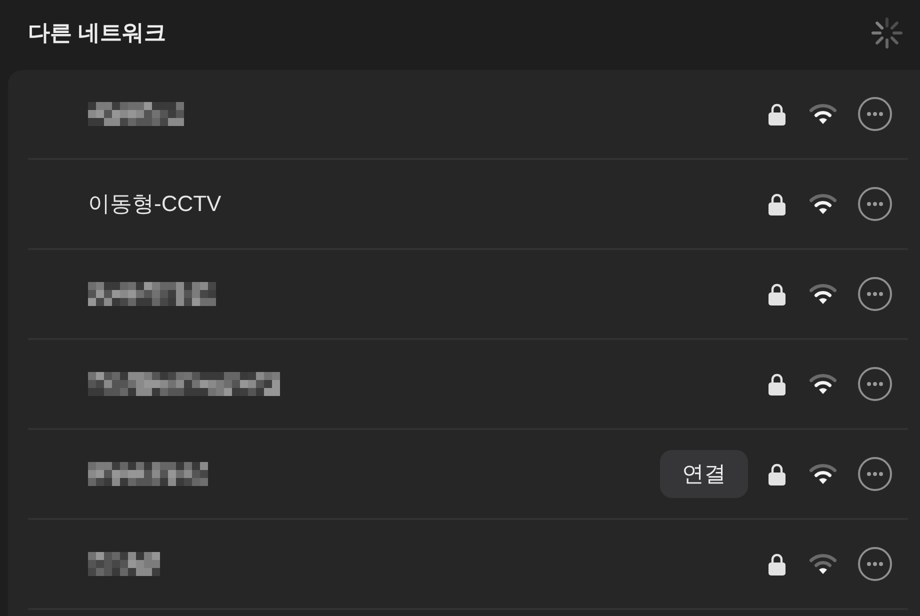 The width and height of the screenshot is (920, 616). What do you see at coordinates (124, 564) in the screenshot?
I see `pixelated-name-drawing` at bounding box center [124, 564].